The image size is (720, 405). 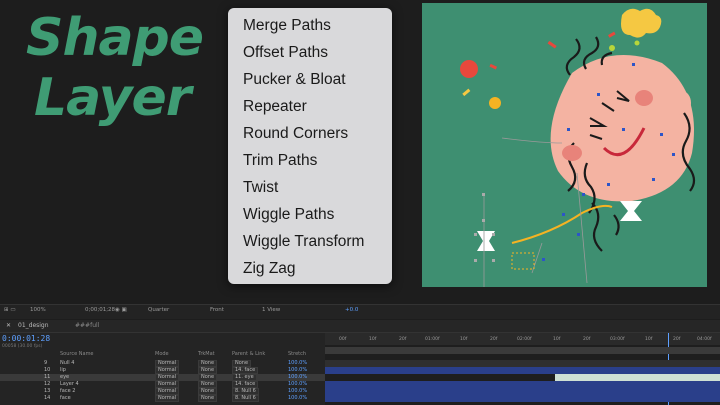 I want to click on col-stretch: Stretch, so click(x=297, y=354).